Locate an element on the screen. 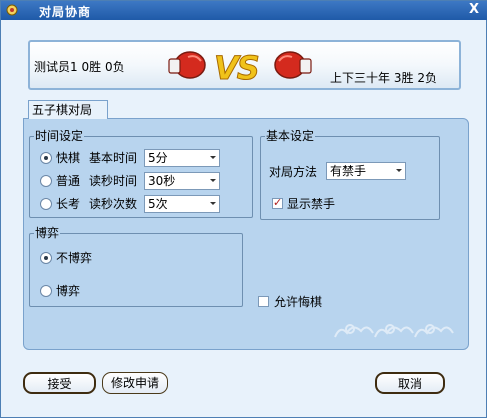 This screenshot has width=487, height=418. rule-select: 有禁手 is located at coordinates (366, 171).